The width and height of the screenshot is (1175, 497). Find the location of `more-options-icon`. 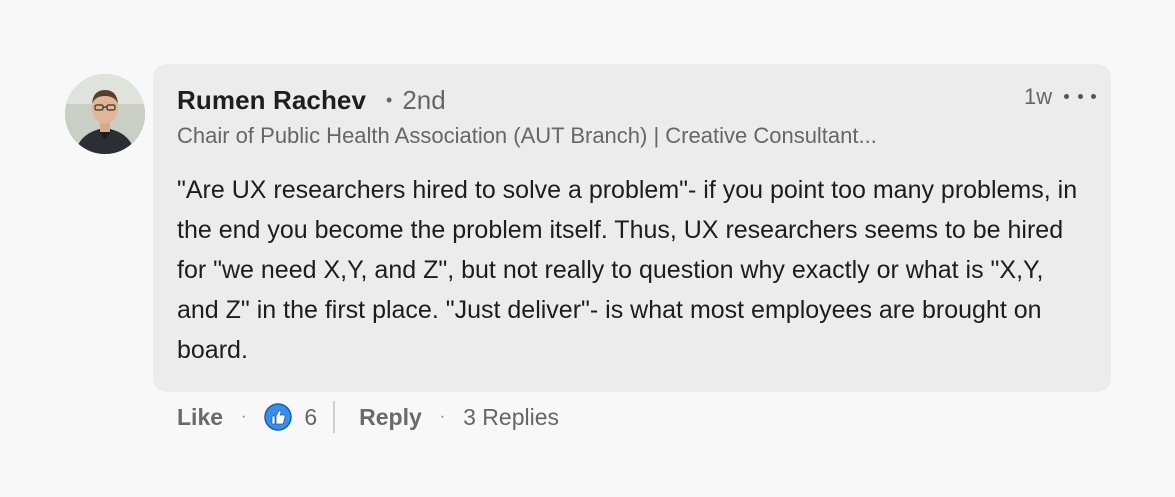

more-options-icon is located at coordinates (1080, 96).